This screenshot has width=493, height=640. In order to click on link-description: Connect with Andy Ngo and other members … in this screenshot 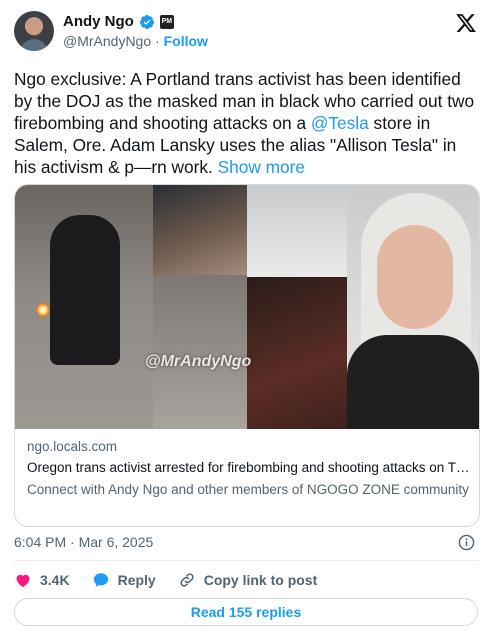, I will do `click(248, 489)`.